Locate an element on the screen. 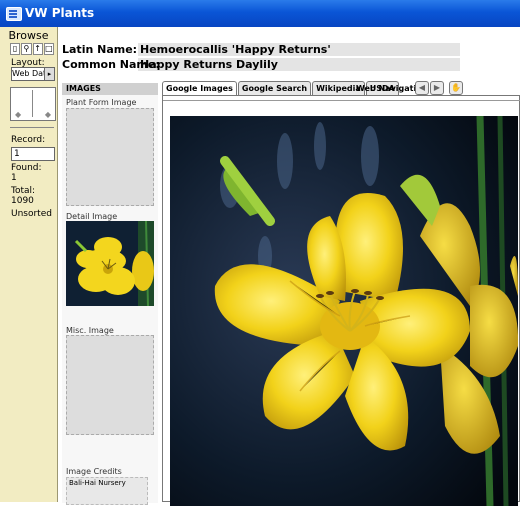 The image size is (520, 506). book-icon: ◆ ◆ is located at coordinates (33, 104).